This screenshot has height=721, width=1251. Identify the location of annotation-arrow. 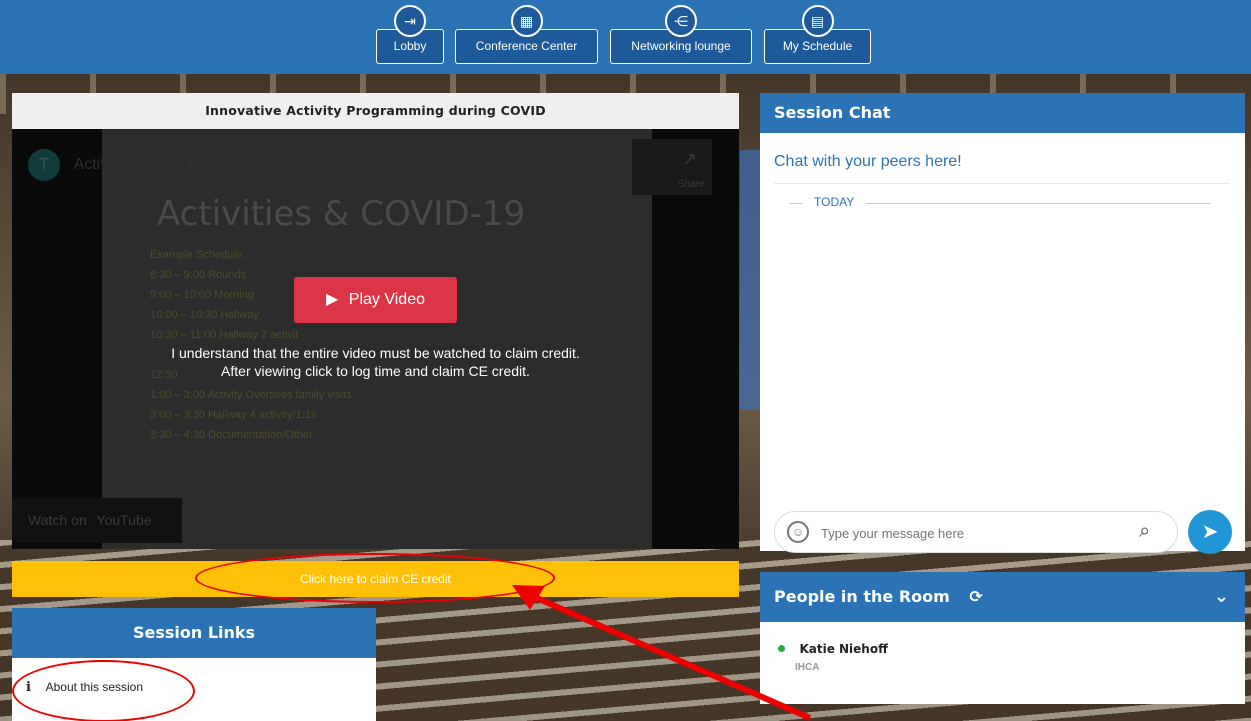
(662, 653).